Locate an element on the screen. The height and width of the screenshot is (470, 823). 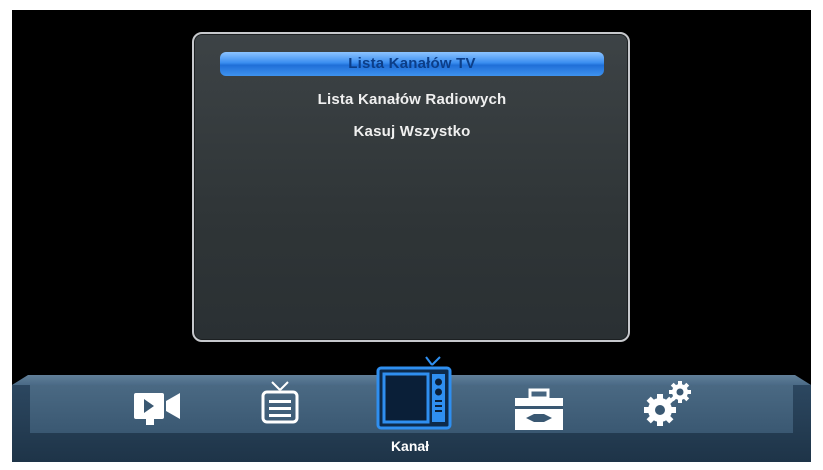
gears-icon is located at coordinates (668, 404).